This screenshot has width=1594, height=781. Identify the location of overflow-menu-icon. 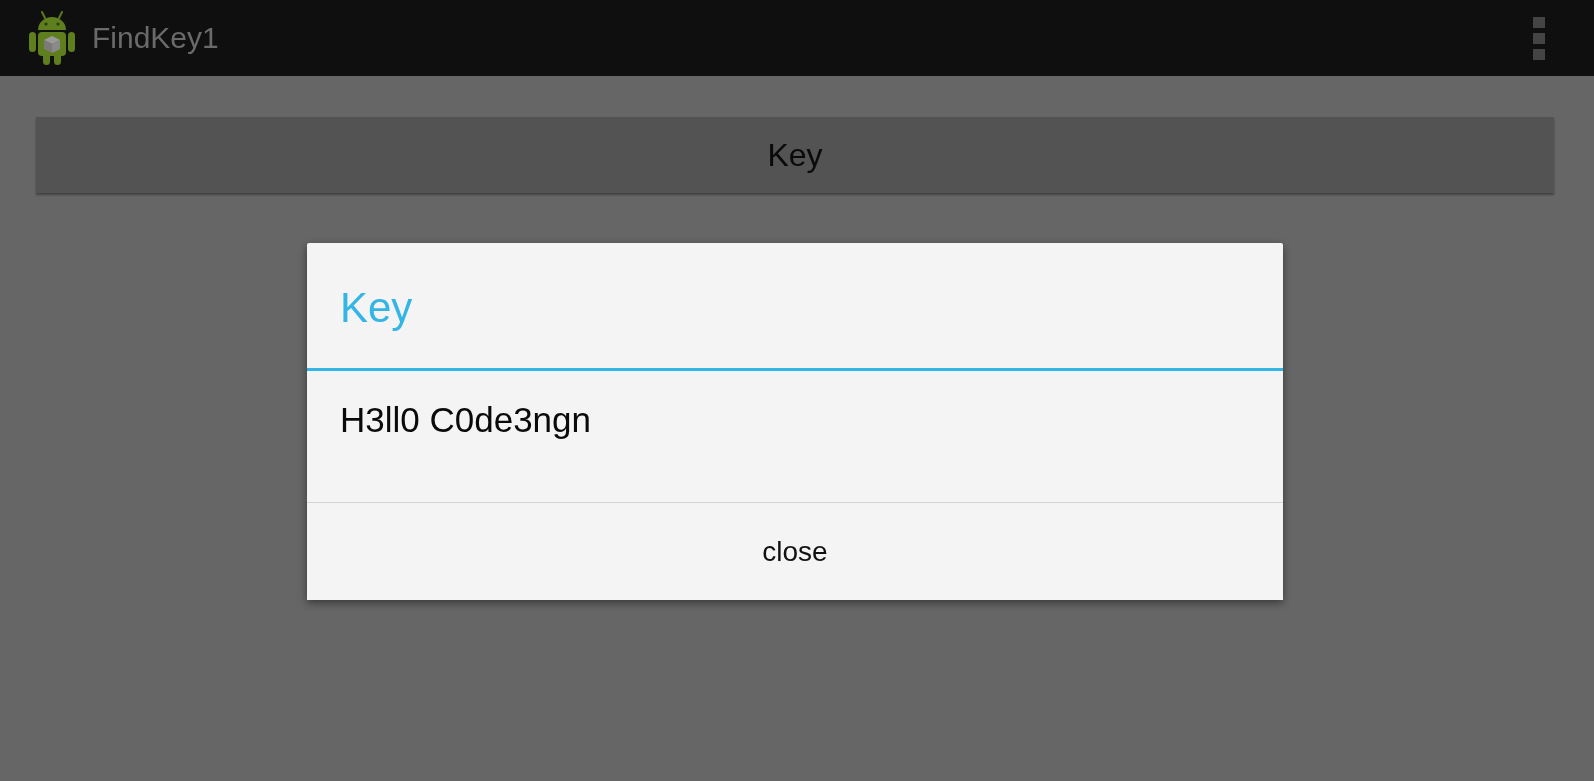
(1539, 38).